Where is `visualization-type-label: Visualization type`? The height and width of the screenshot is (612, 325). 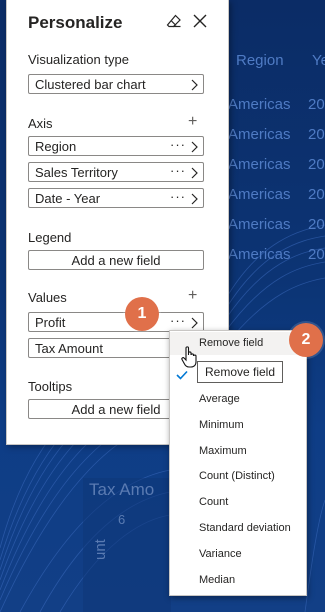
visualization-type-label: Visualization type is located at coordinates (78, 59).